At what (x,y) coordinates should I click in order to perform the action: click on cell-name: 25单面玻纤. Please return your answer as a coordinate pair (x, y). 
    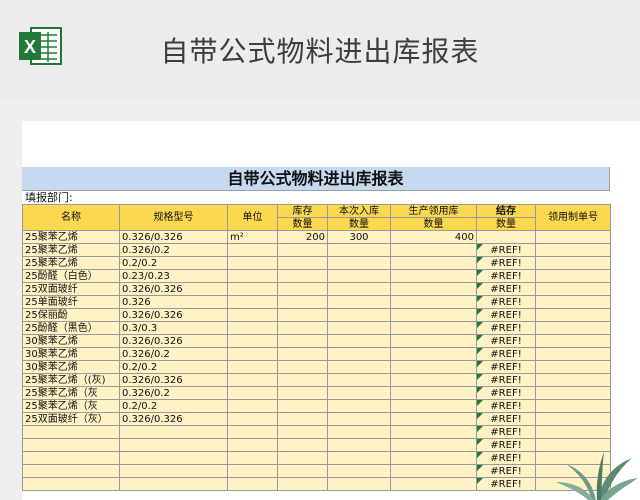
    Looking at the image, I should click on (71, 302).